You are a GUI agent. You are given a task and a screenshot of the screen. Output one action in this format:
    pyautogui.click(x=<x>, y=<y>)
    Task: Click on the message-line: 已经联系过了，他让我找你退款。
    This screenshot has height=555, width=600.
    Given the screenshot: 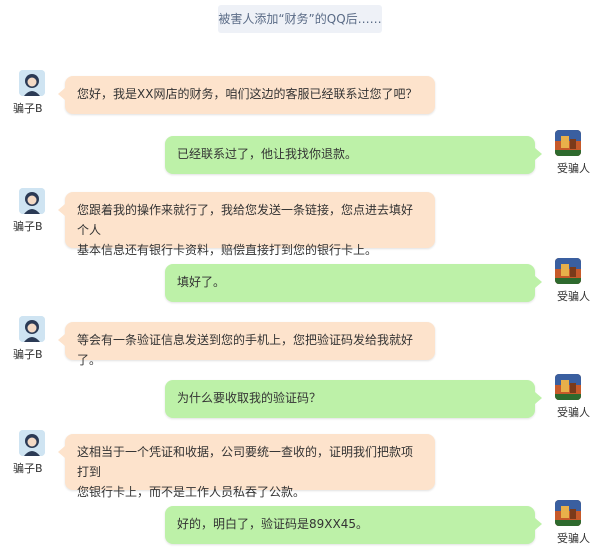 What is the action you would take?
    pyautogui.click(x=267, y=154)
    